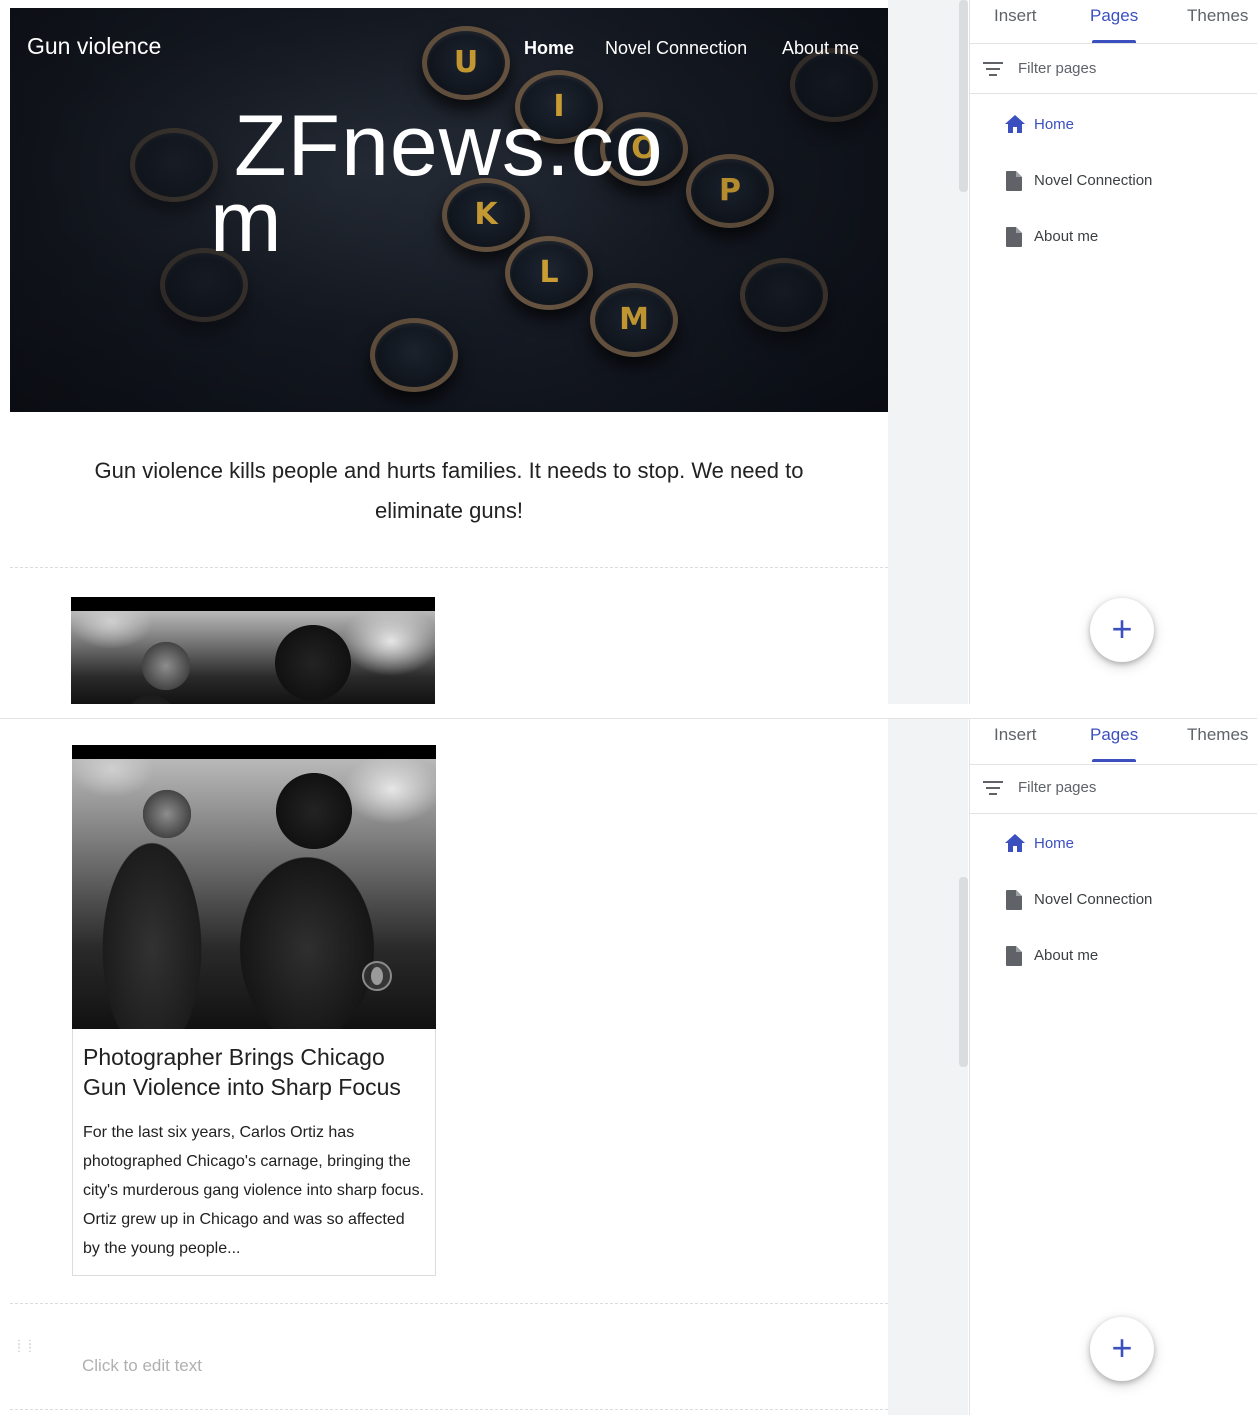 This screenshot has width=1257, height=1415. What do you see at coordinates (1114, 760) in the screenshot?
I see `active-tab-indicator` at bounding box center [1114, 760].